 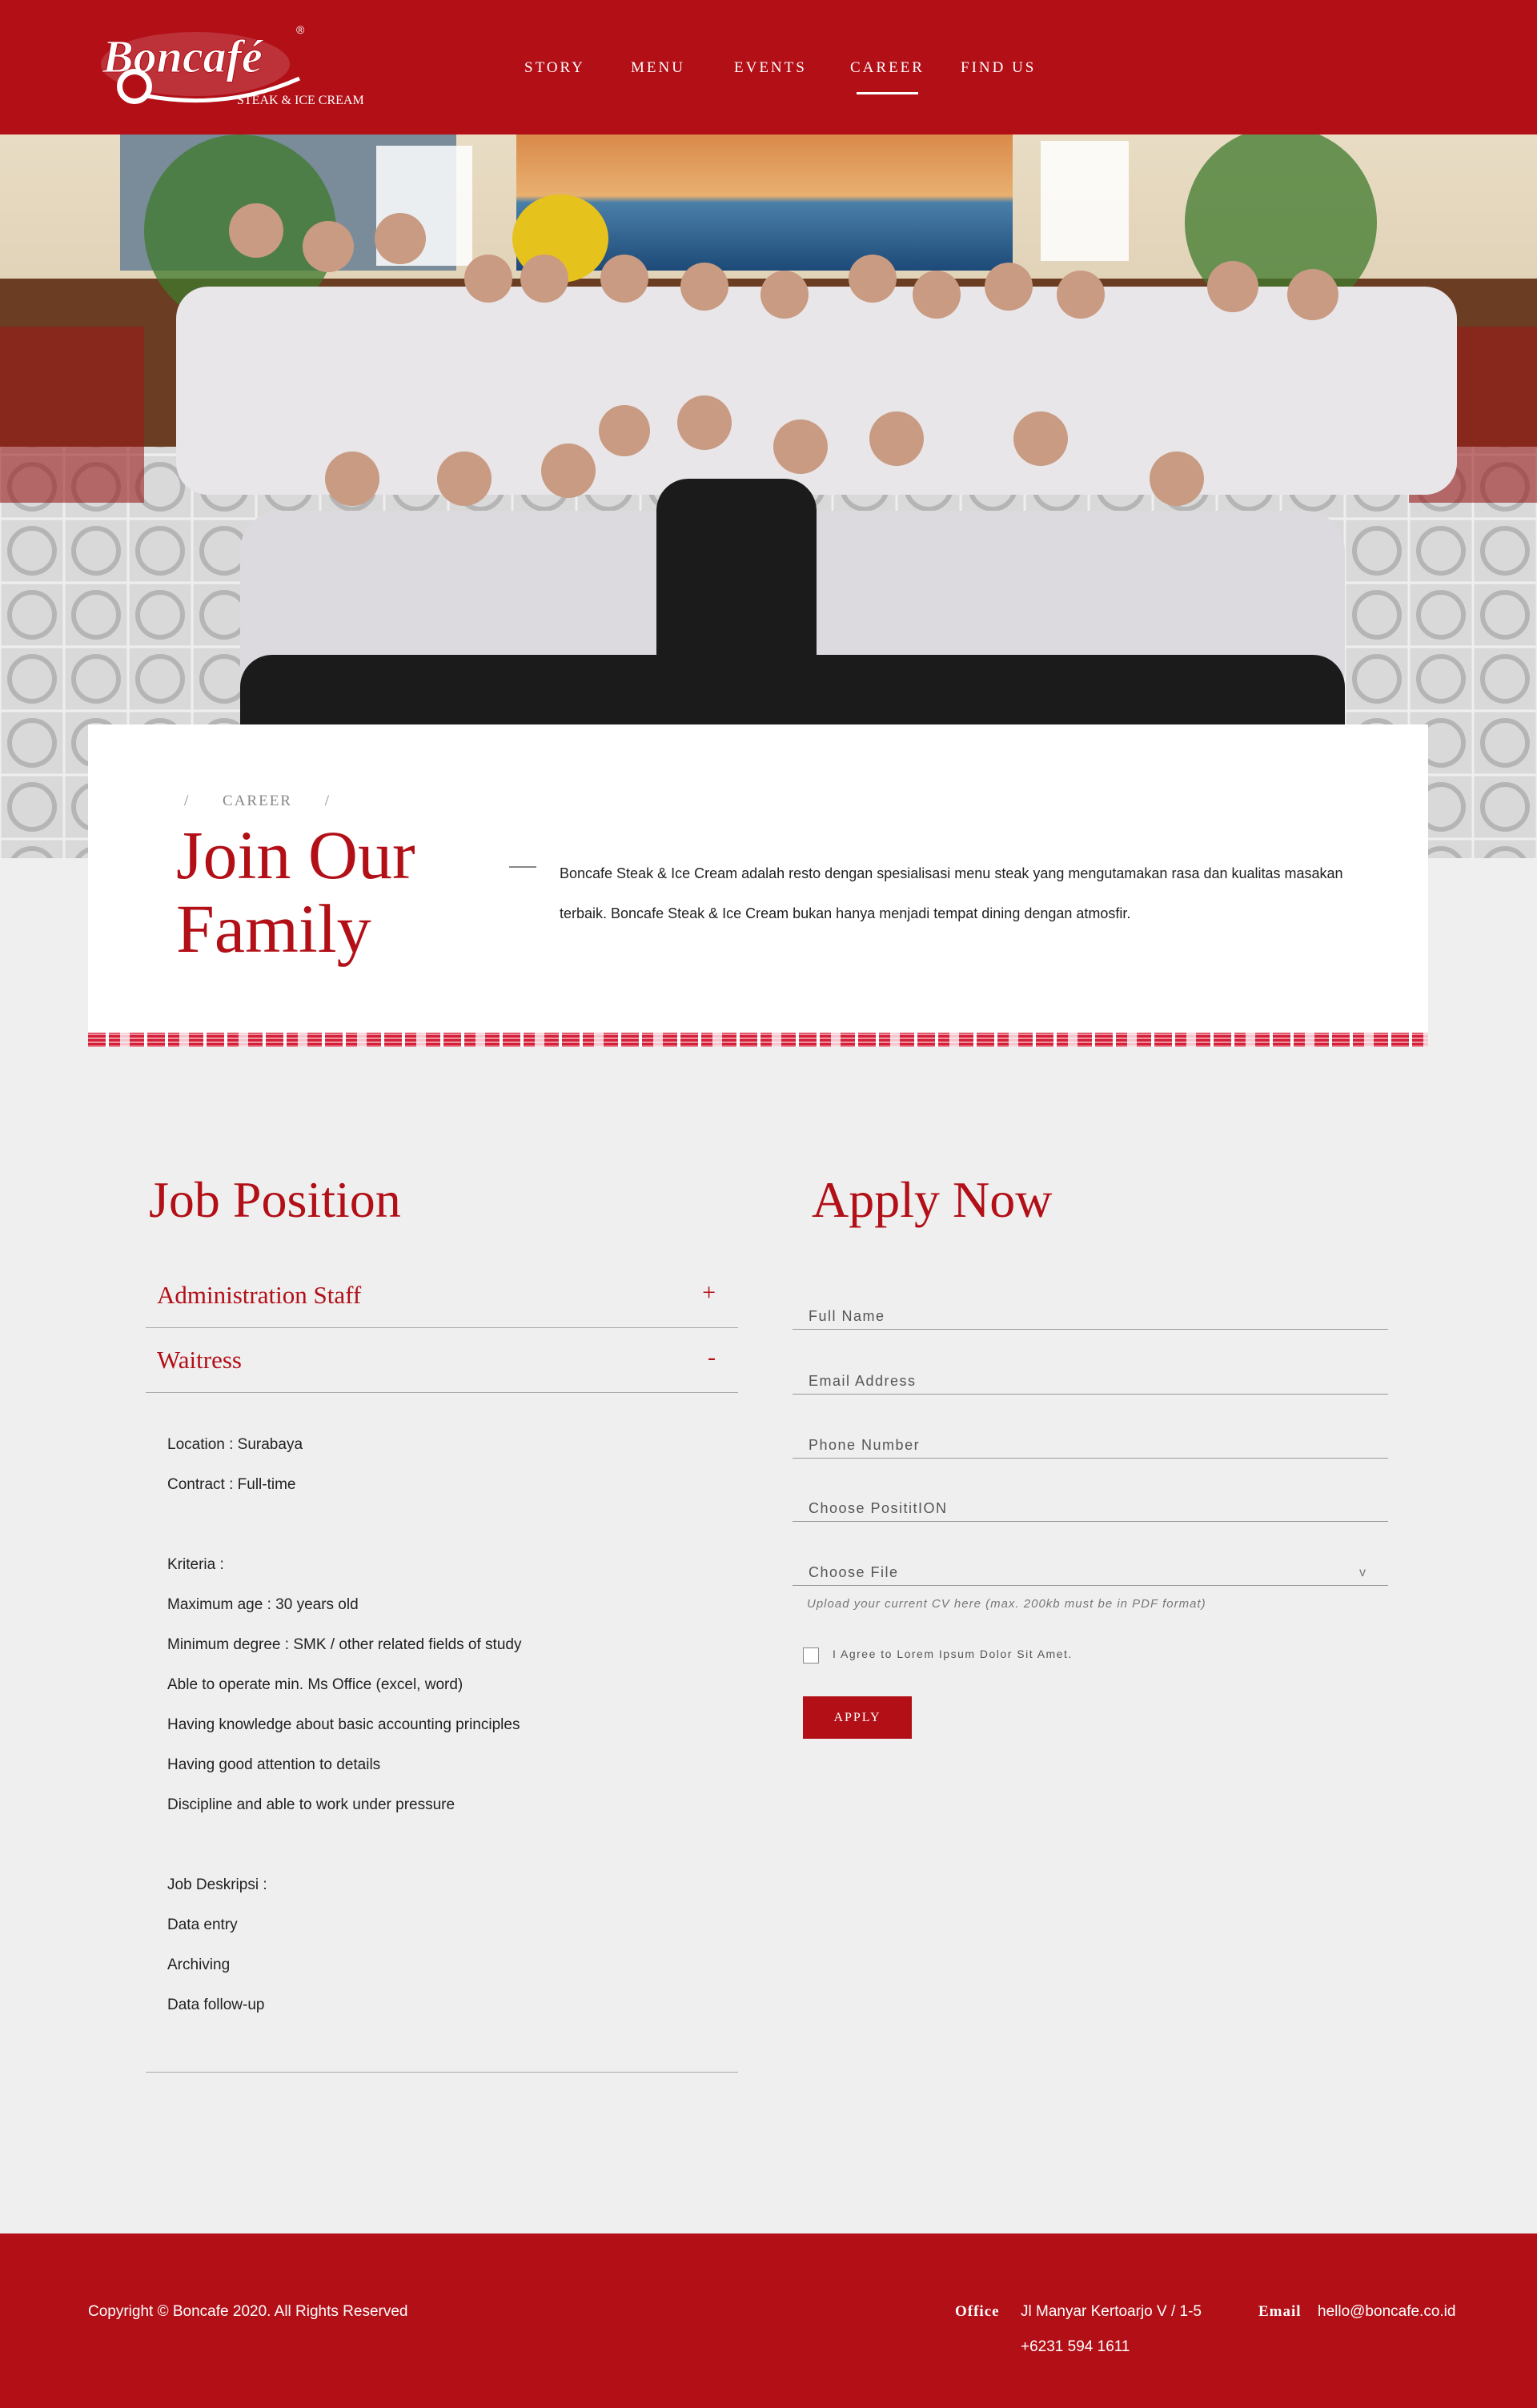 I want to click on gingham-border, so click(x=758, y=1040).